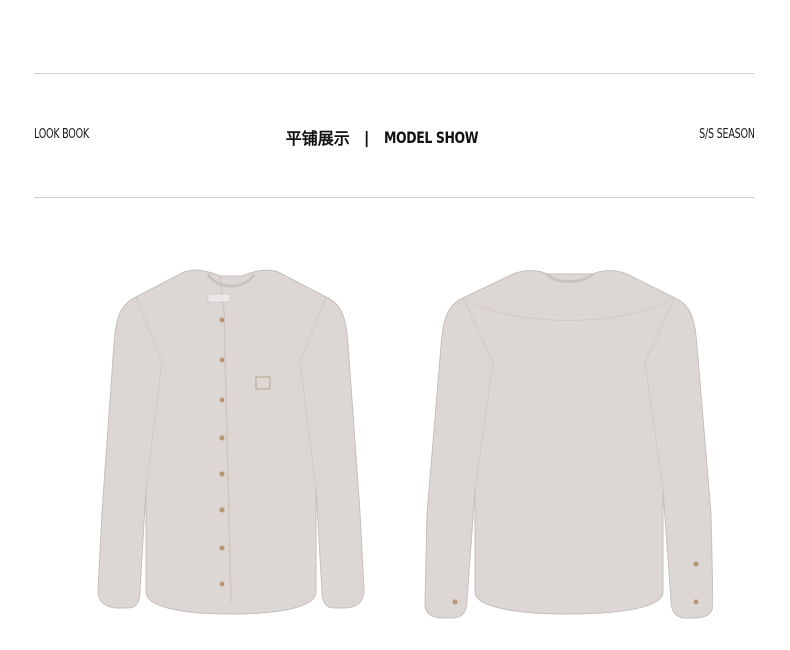 The height and width of the screenshot is (650, 790). I want to click on section-title: 平铺展示 | MODEL SHOW, so click(395, 137).